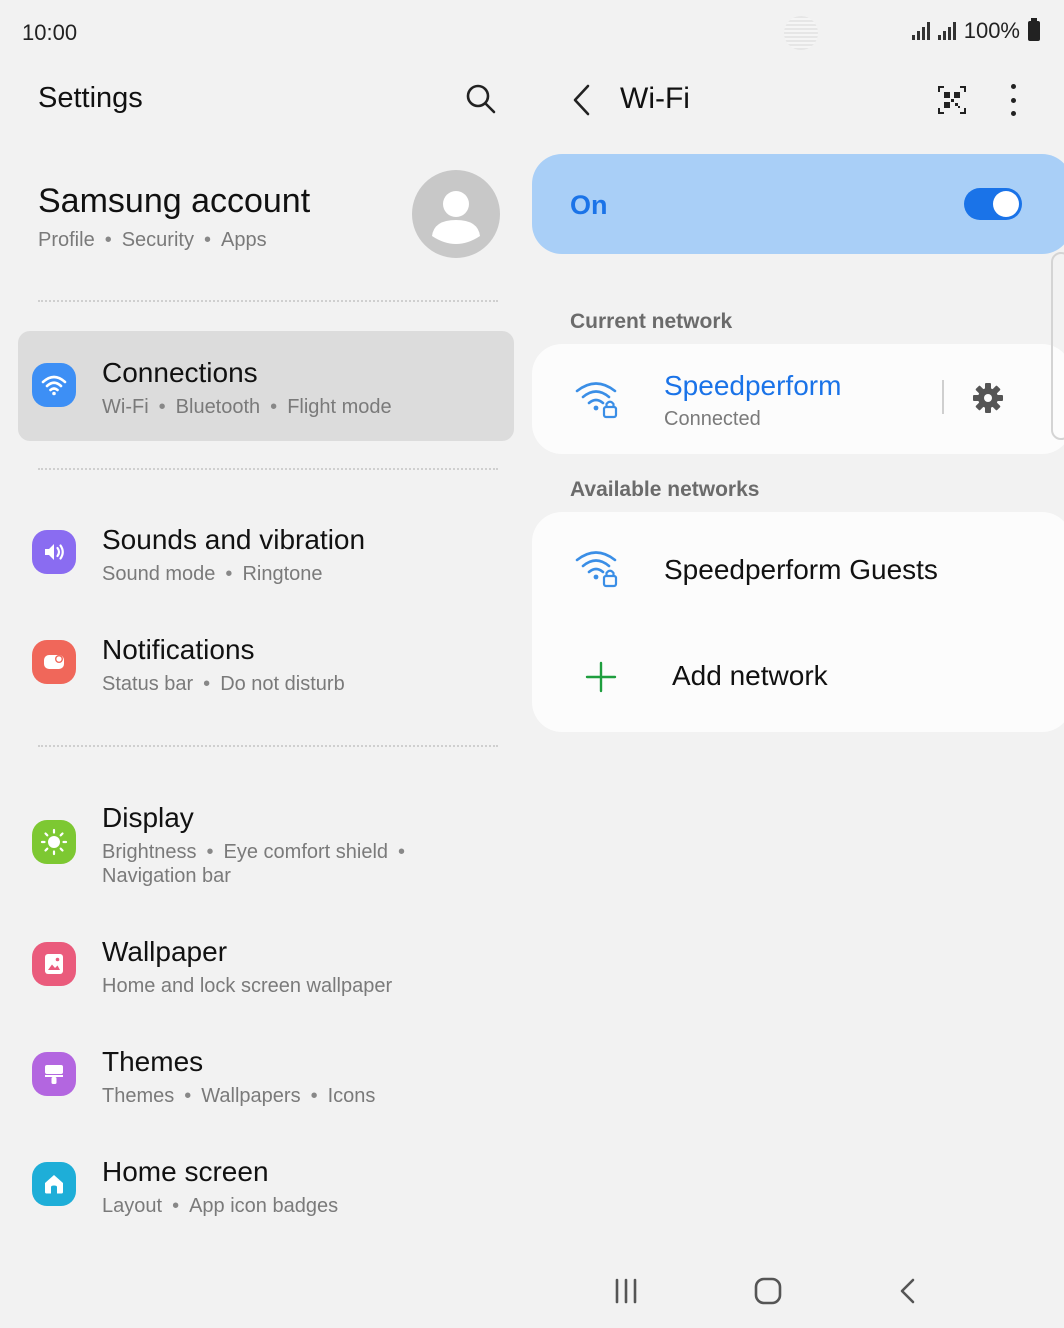 The width and height of the screenshot is (1064, 1328). Describe the element at coordinates (1006, 204) in the screenshot. I see `toggle-knob` at that location.